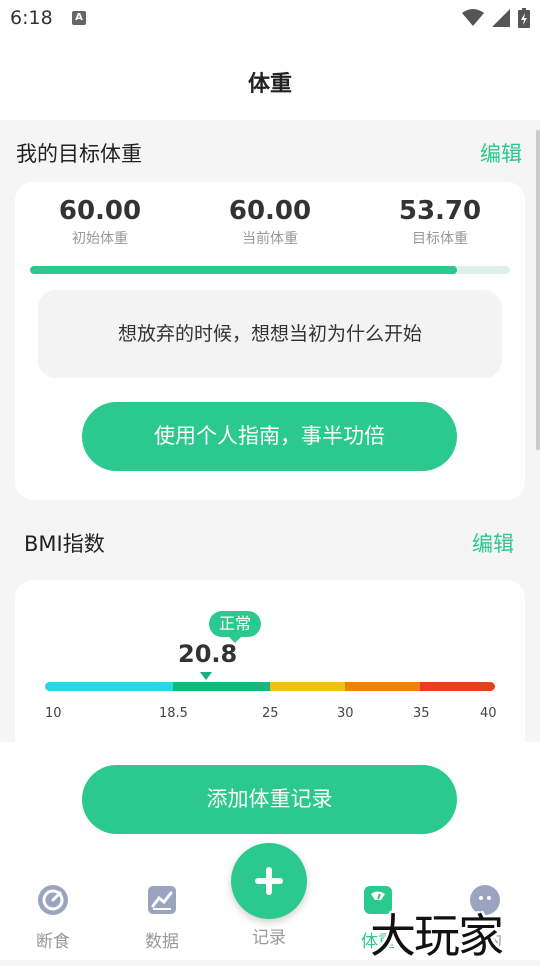 This screenshot has height=966, width=540. I want to click on current-weight-value: 60.00, so click(270, 211).